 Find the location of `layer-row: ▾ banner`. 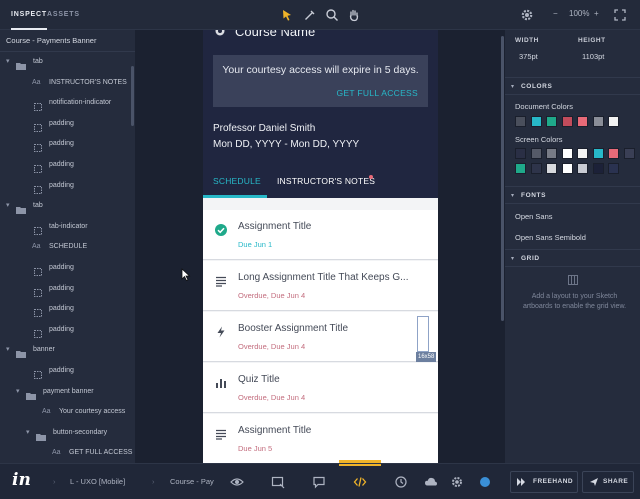

layer-row: ▾ banner is located at coordinates (67, 350).